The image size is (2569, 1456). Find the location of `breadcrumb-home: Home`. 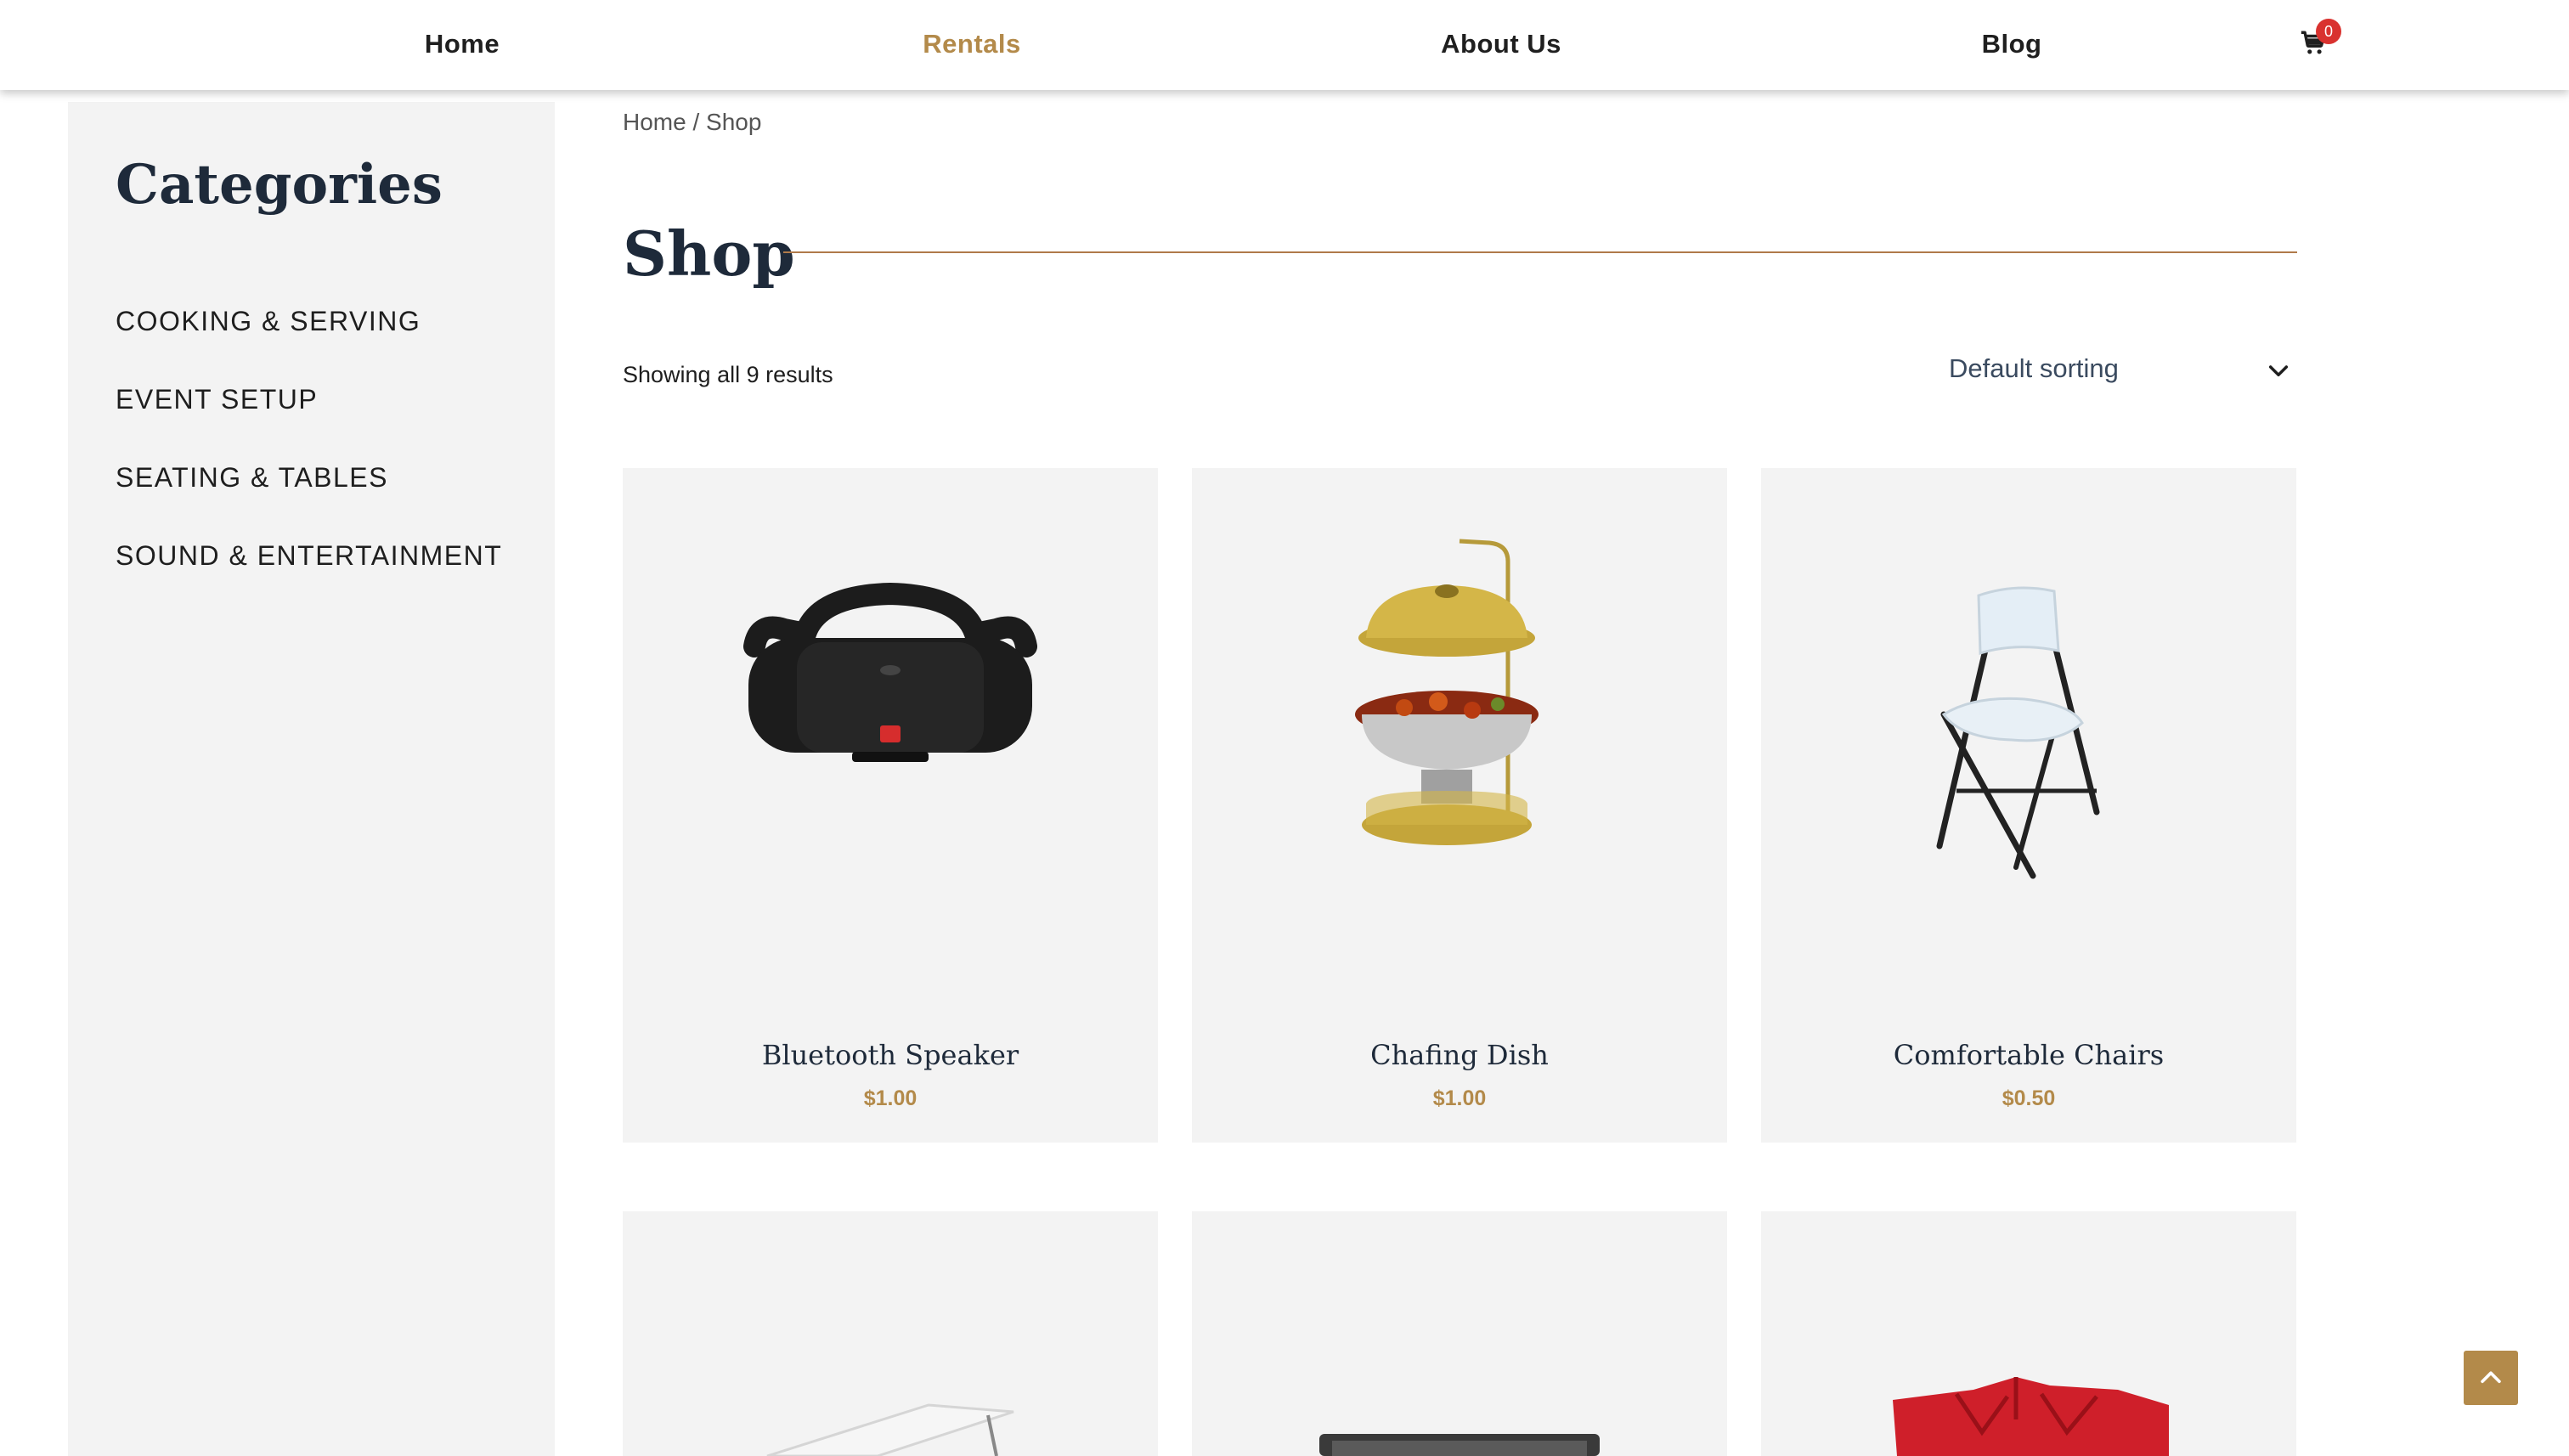

breadcrumb-home: Home is located at coordinates (655, 122).